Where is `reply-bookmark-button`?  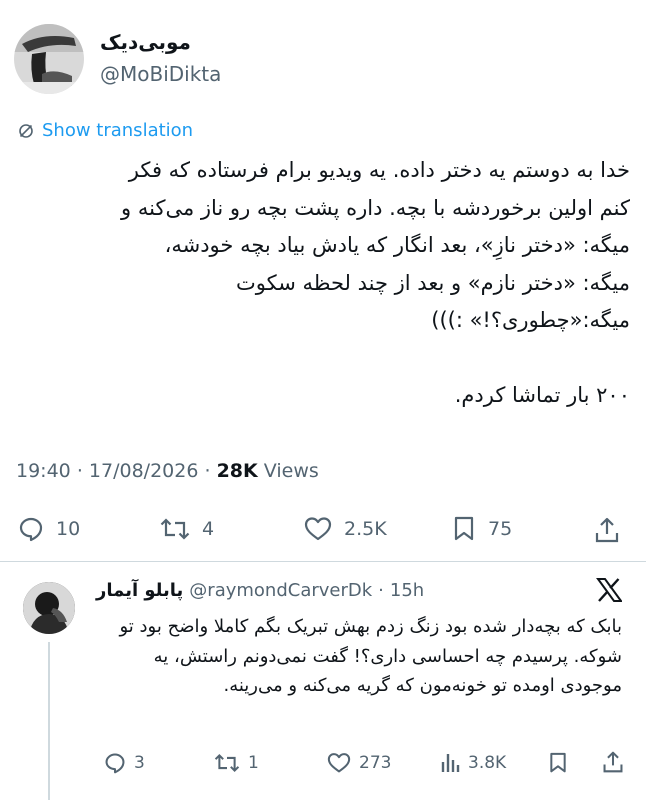 reply-bookmark-button is located at coordinates (558, 763).